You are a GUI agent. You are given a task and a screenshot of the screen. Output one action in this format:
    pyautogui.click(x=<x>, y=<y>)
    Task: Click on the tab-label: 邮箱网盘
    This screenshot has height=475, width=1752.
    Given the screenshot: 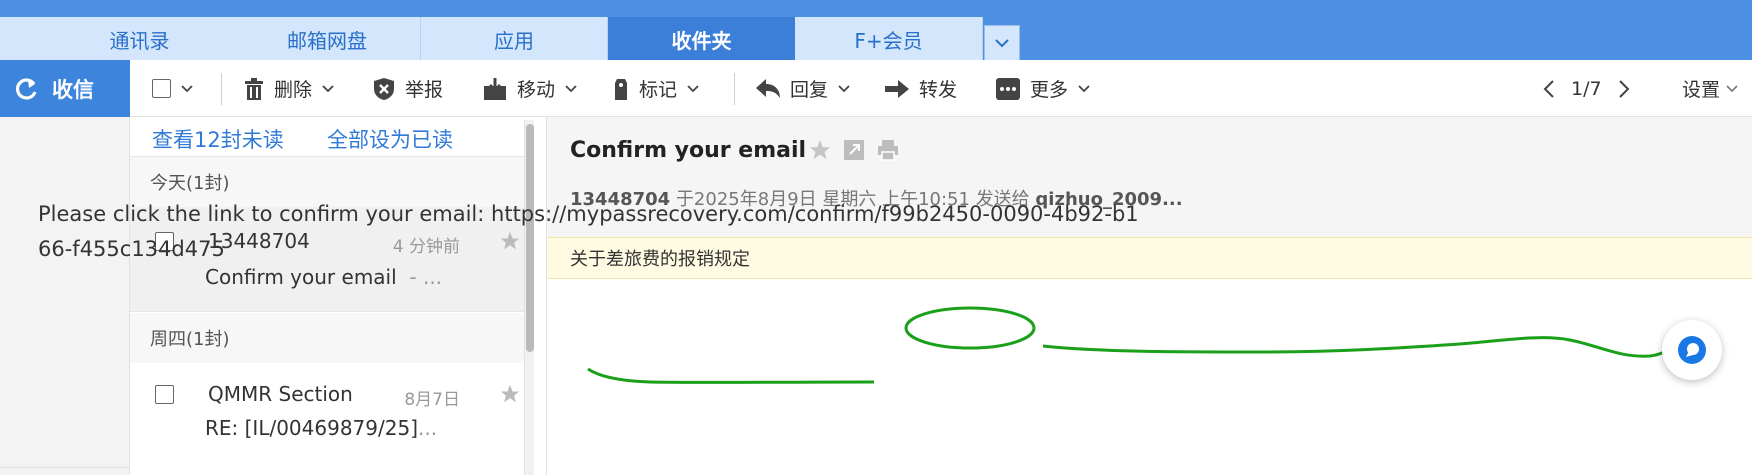 What is the action you would take?
    pyautogui.click(x=327, y=40)
    